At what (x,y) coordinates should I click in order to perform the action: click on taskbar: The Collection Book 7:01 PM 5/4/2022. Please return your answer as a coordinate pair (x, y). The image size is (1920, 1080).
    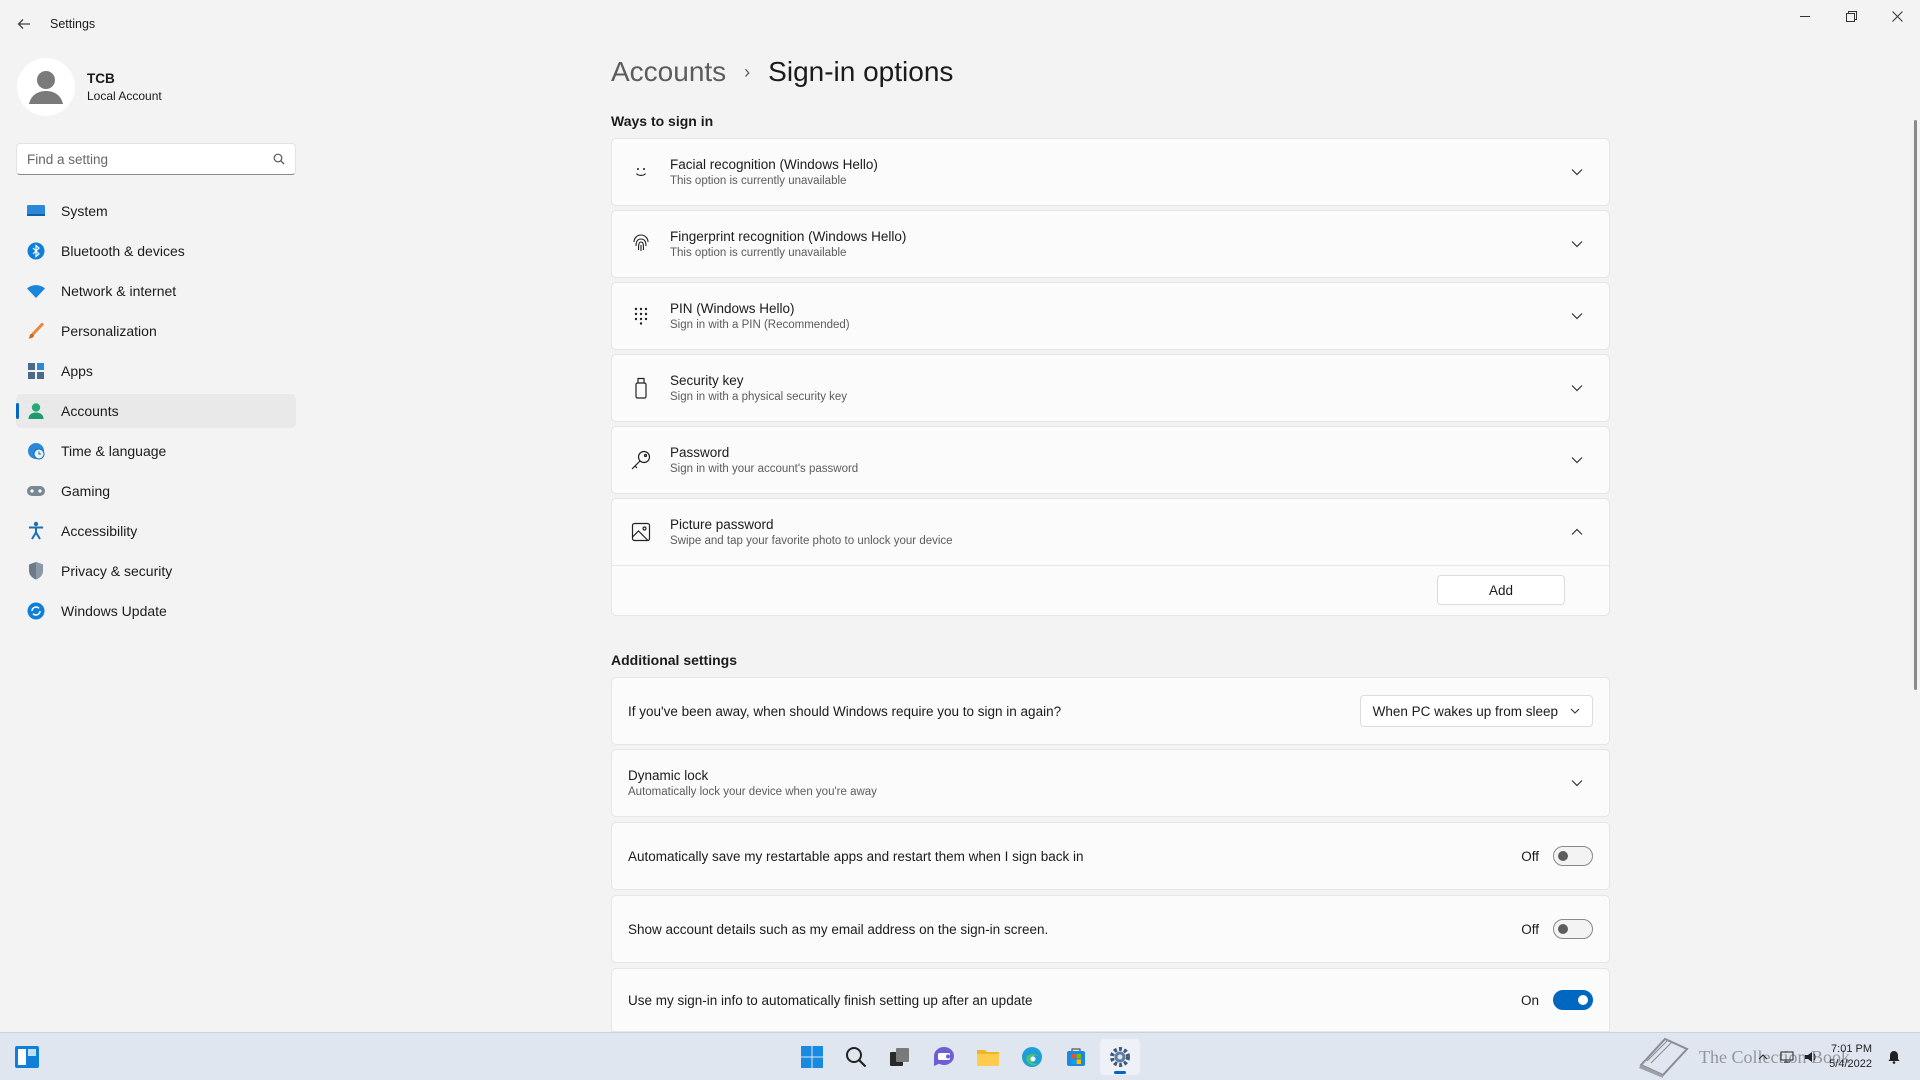
    Looking at the image, I should click on (960, 1056).